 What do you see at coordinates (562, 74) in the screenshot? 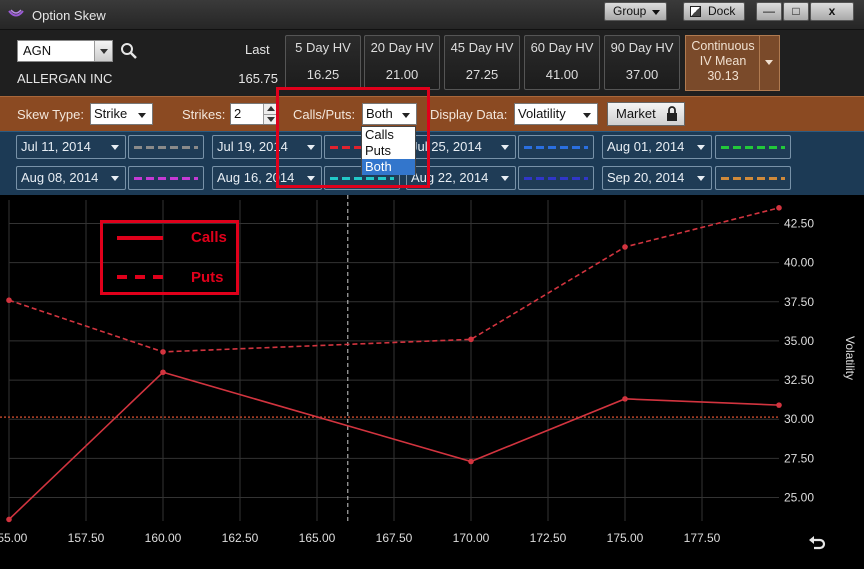
I see `hv-value: 41.00` at bounding box center [562, 74].